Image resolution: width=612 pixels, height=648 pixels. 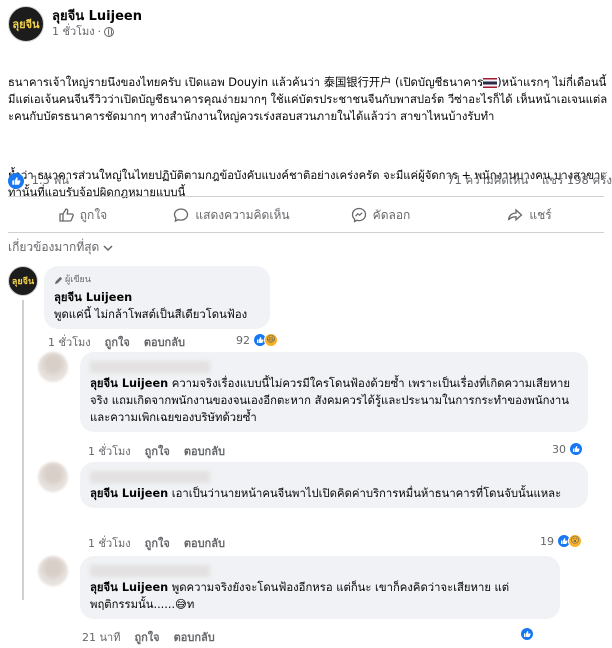 I want to click on like-button: ถูกใจ, so click(x=82, y=215).